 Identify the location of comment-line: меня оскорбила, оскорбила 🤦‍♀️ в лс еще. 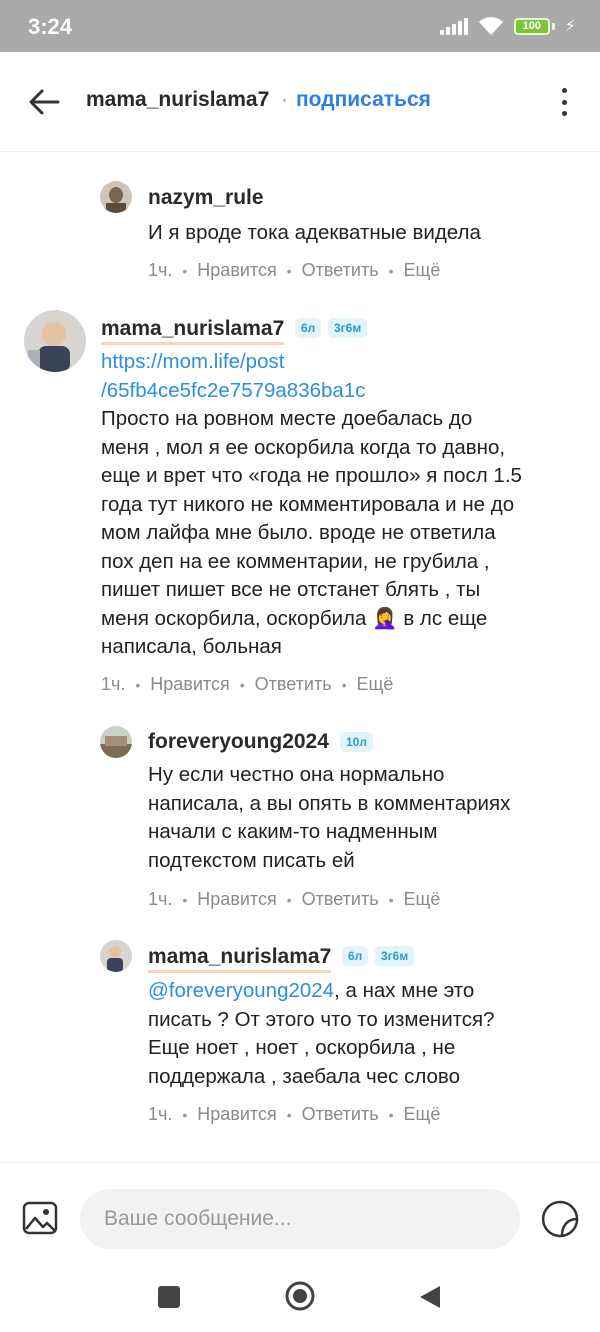
(294, 618).